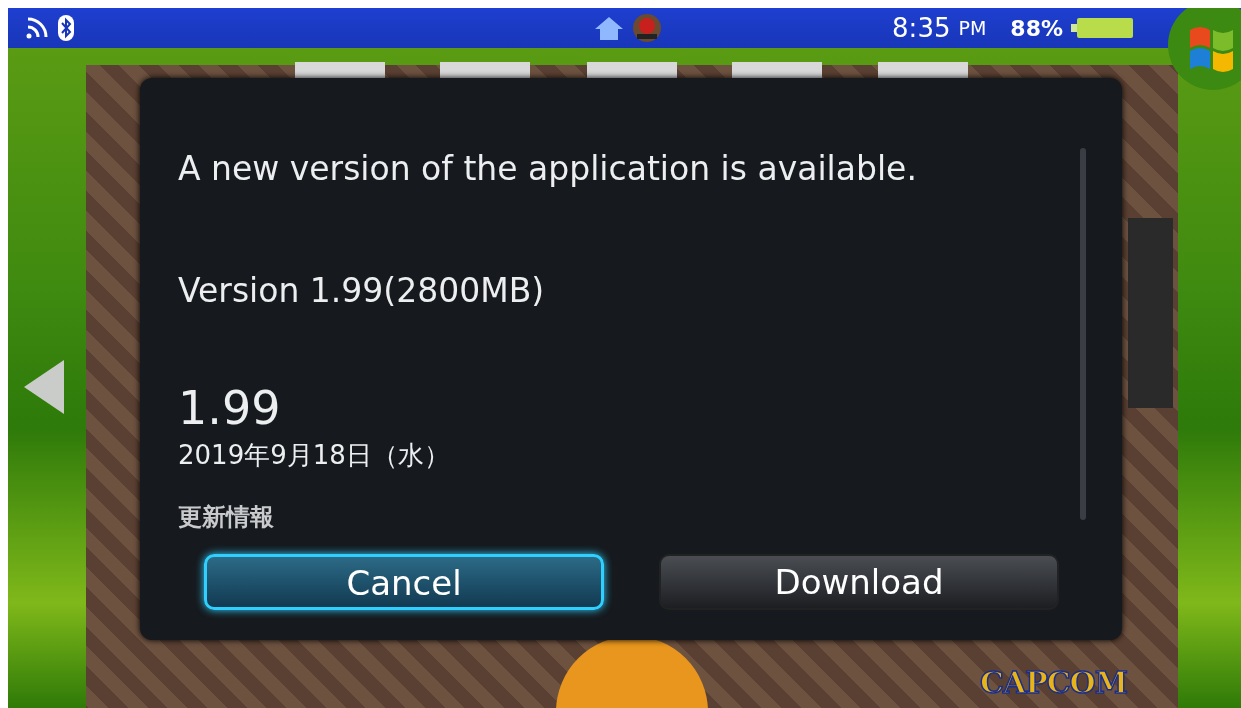 This screenshot has width=1241, height=708. What do you see at coordinates (1204, 49) in the screenshot?
I see `flag-logo-icon` at bounding box center [1204, 49].